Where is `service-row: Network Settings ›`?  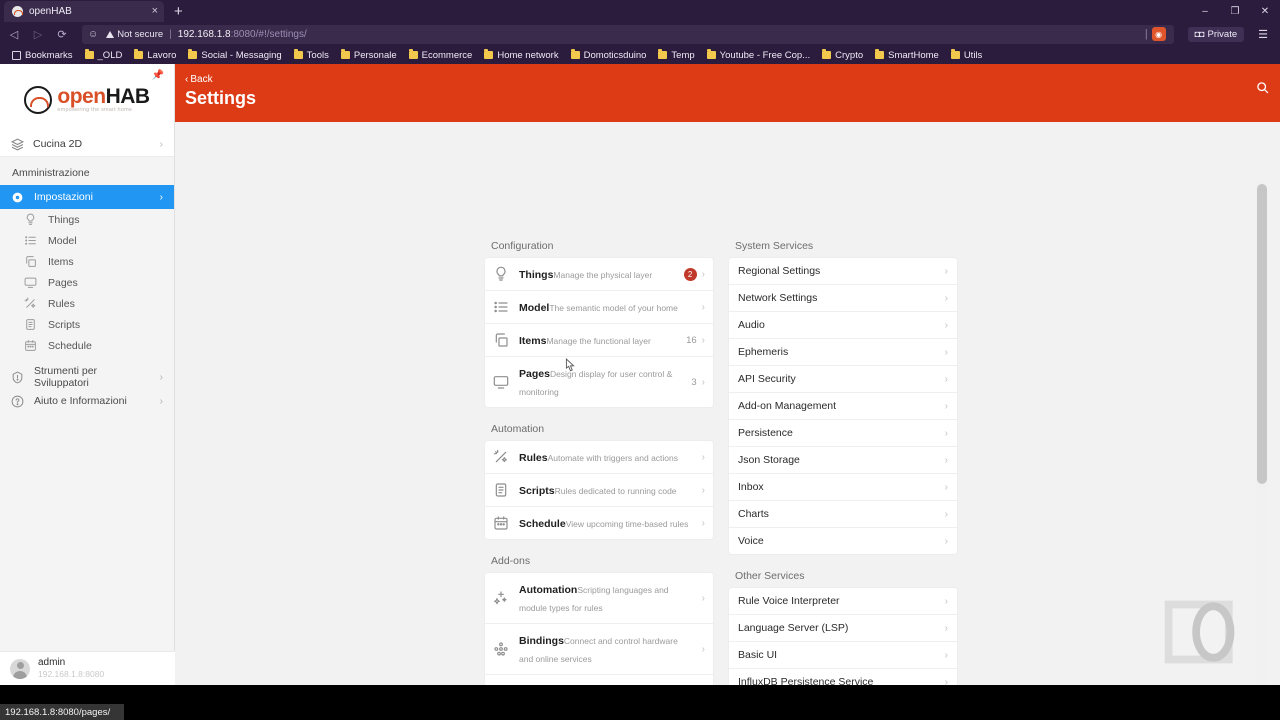
service-row: Network Settings › is located at coordinates (843, 298).